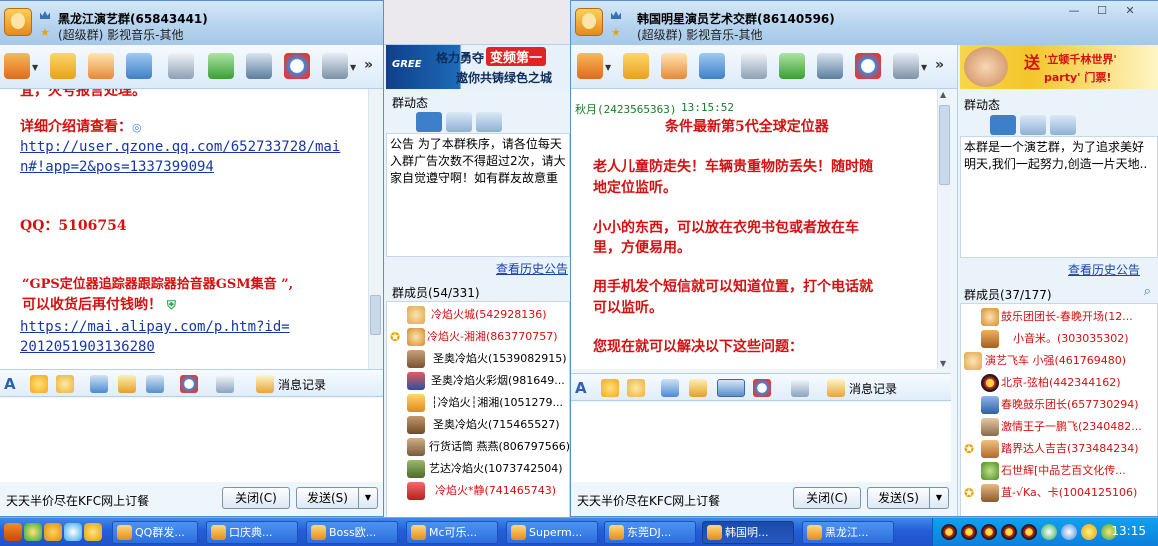  What do you see at coordinates (368, 498) in the screenshot?
I see `send-options-button: ▼` at bounding box center [368, 498].